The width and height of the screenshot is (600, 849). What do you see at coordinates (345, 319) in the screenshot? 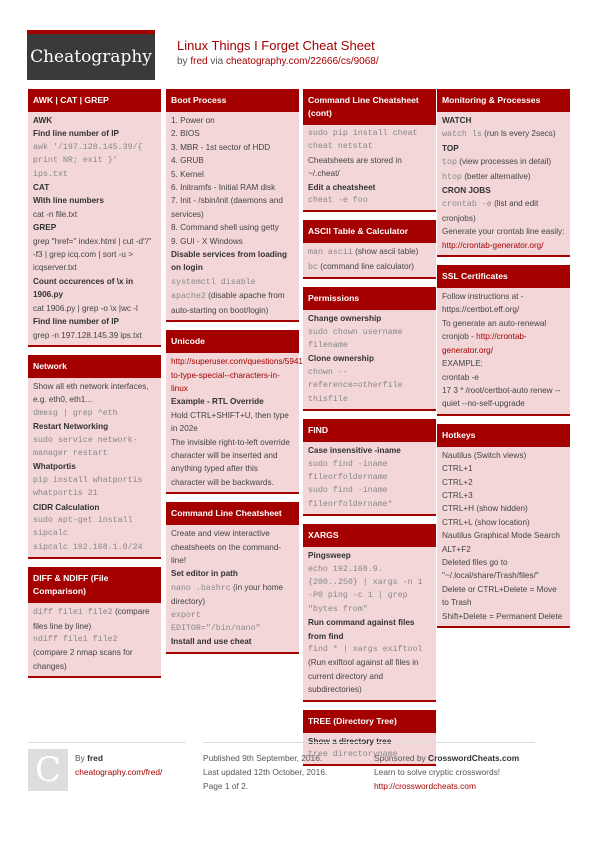
I see `subheading: Change ownership` at bounding box center [345, 319].